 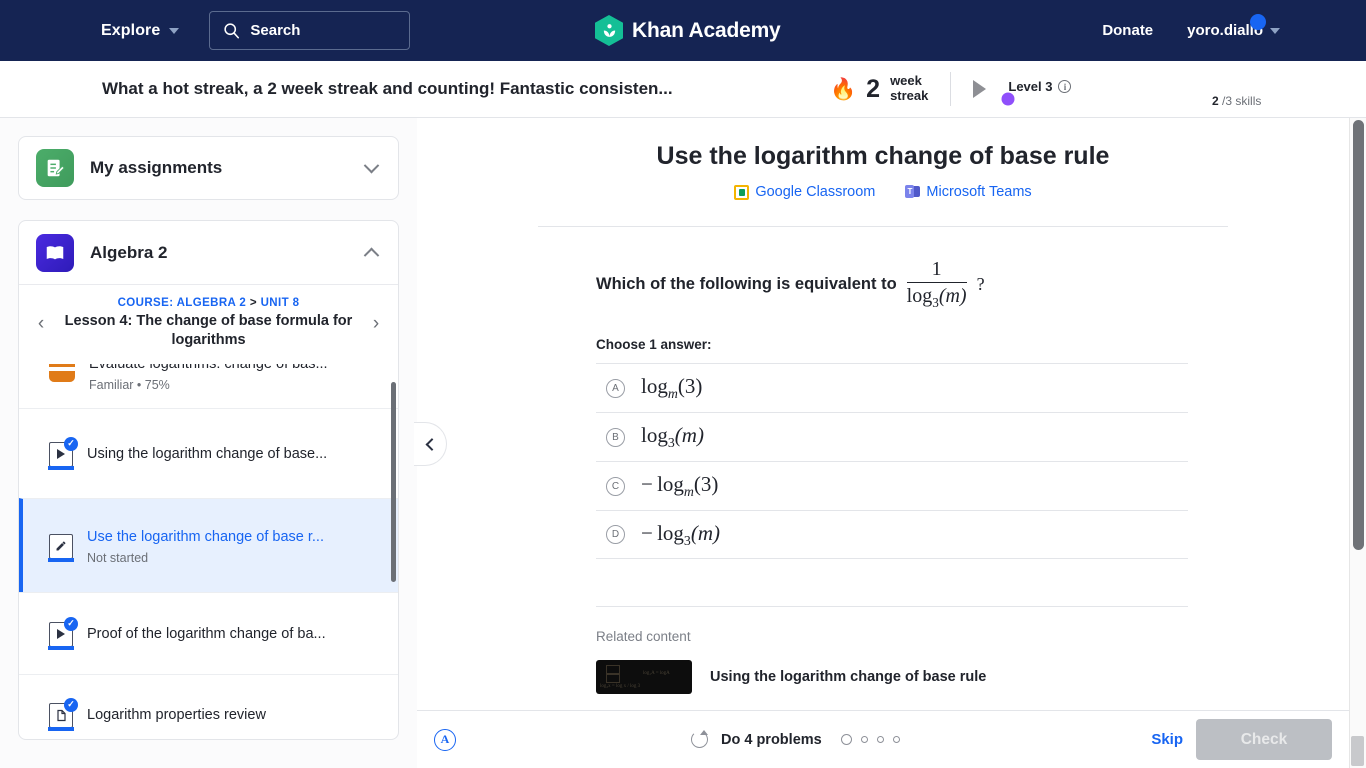 What do you see at coordinates (61, 546) in the screenshot?
I see `pencil-icon` at bounding box center [61, 546].